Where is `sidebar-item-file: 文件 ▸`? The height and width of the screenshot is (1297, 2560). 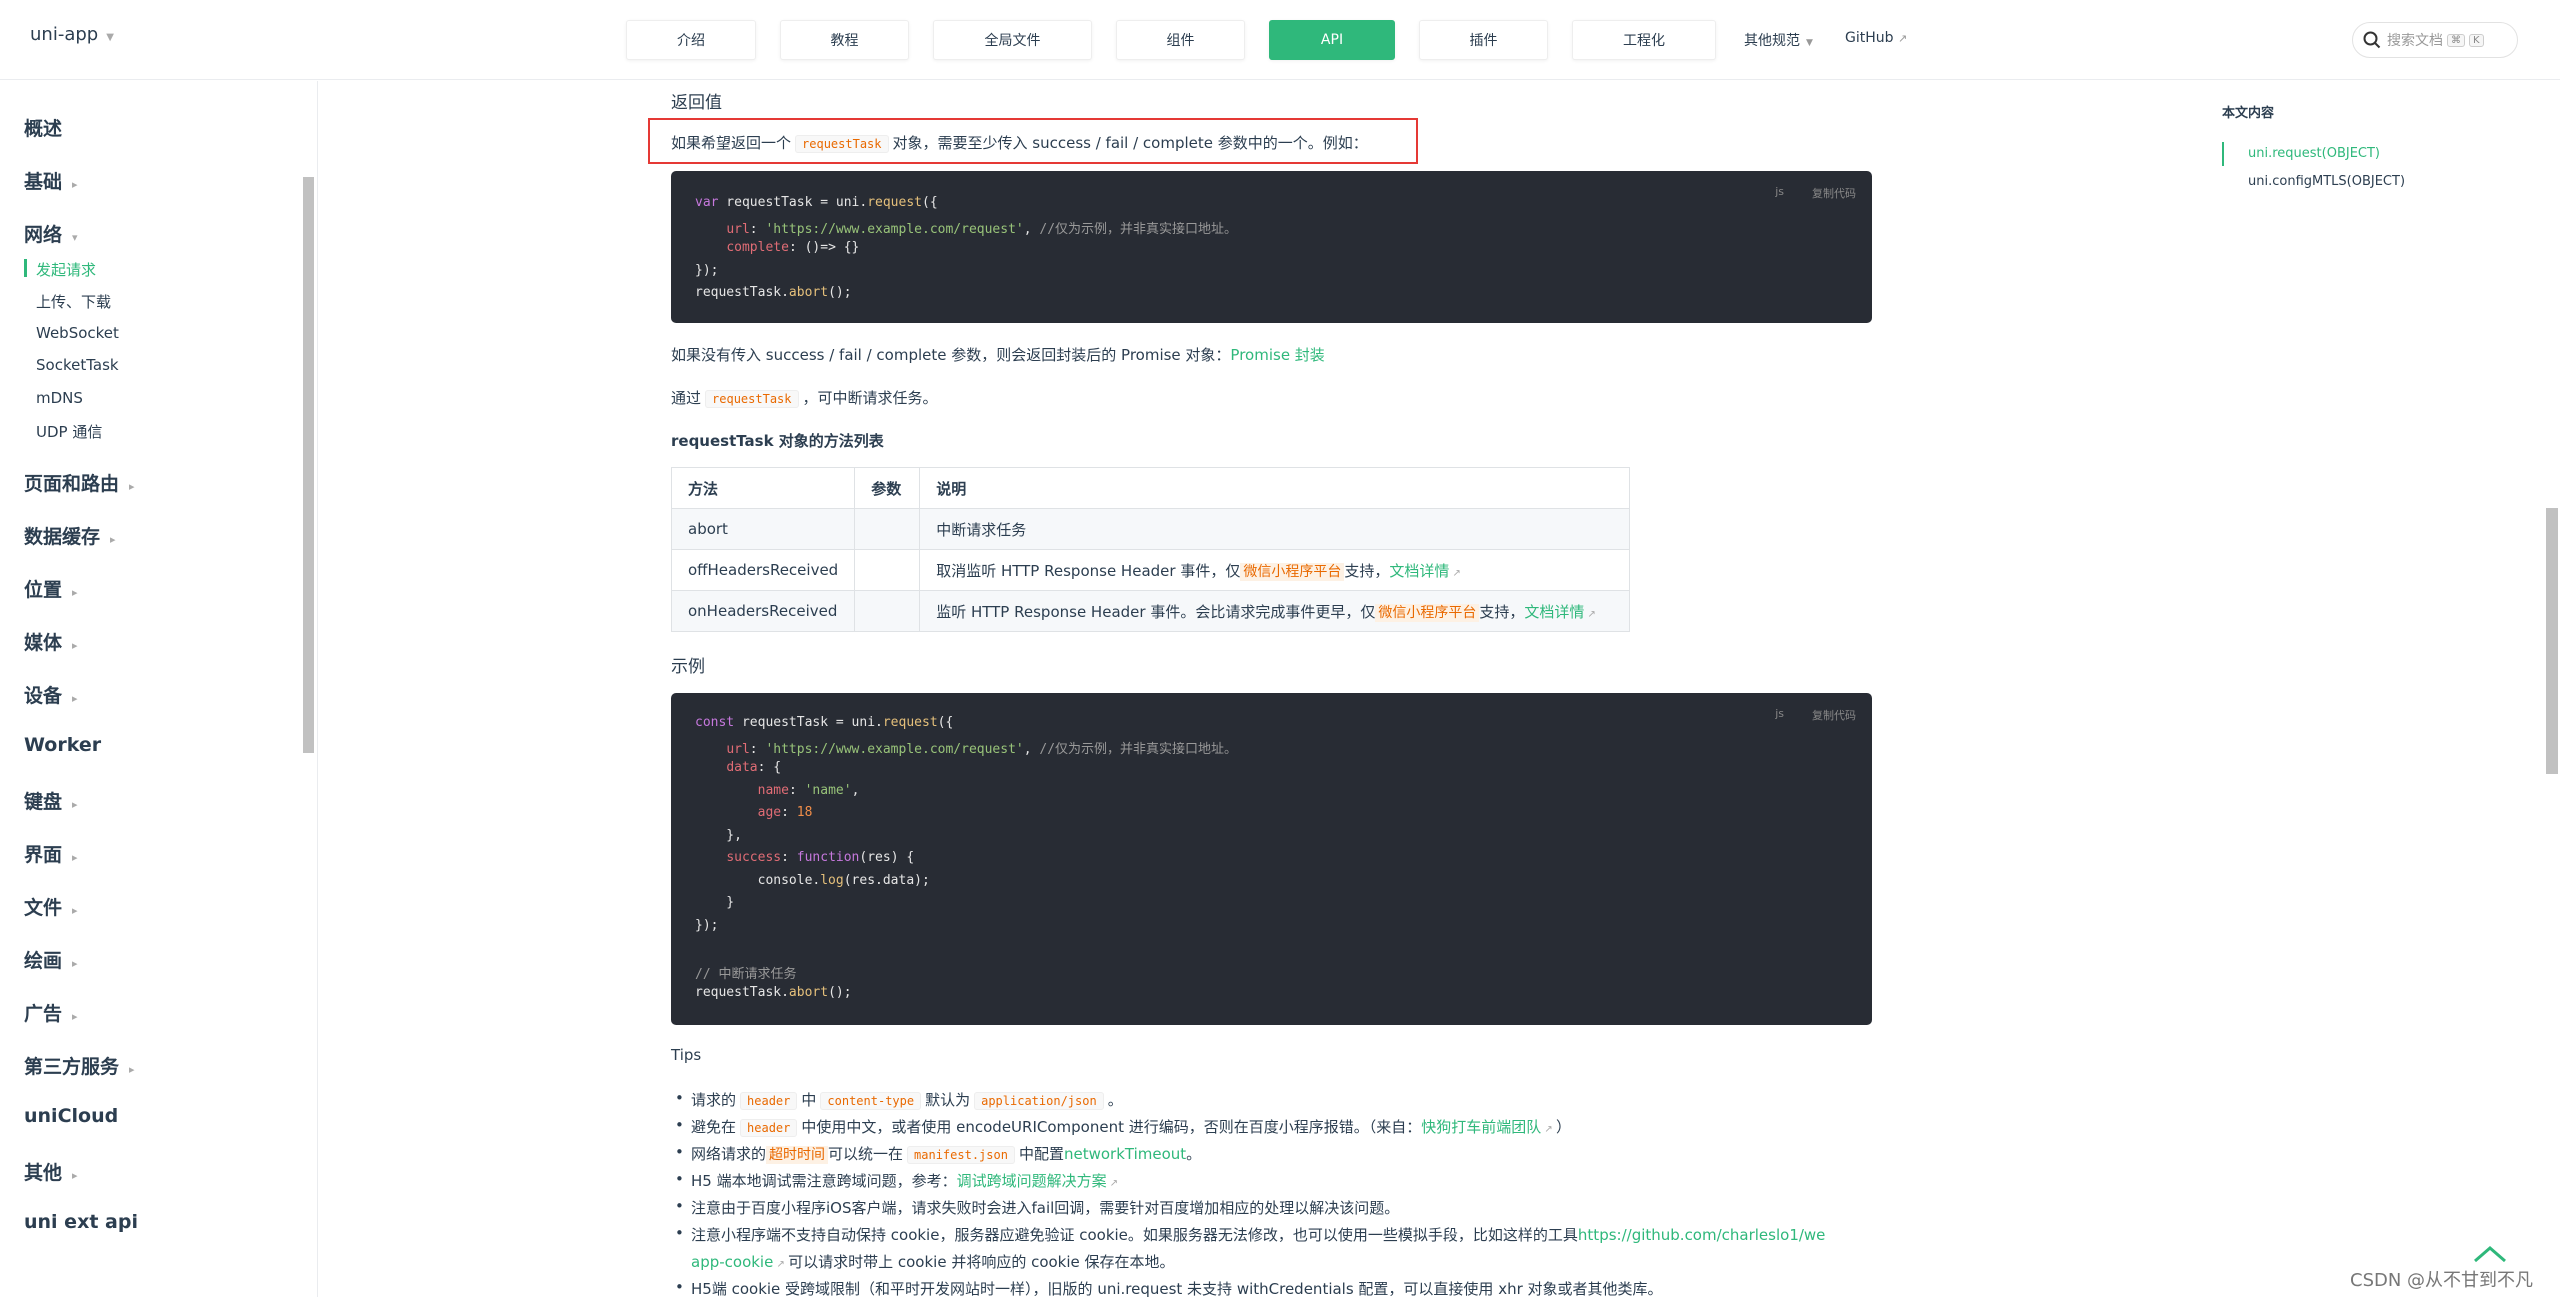 sidebar-item-file: 文件 ▸ is located at coordinates (51, 906).